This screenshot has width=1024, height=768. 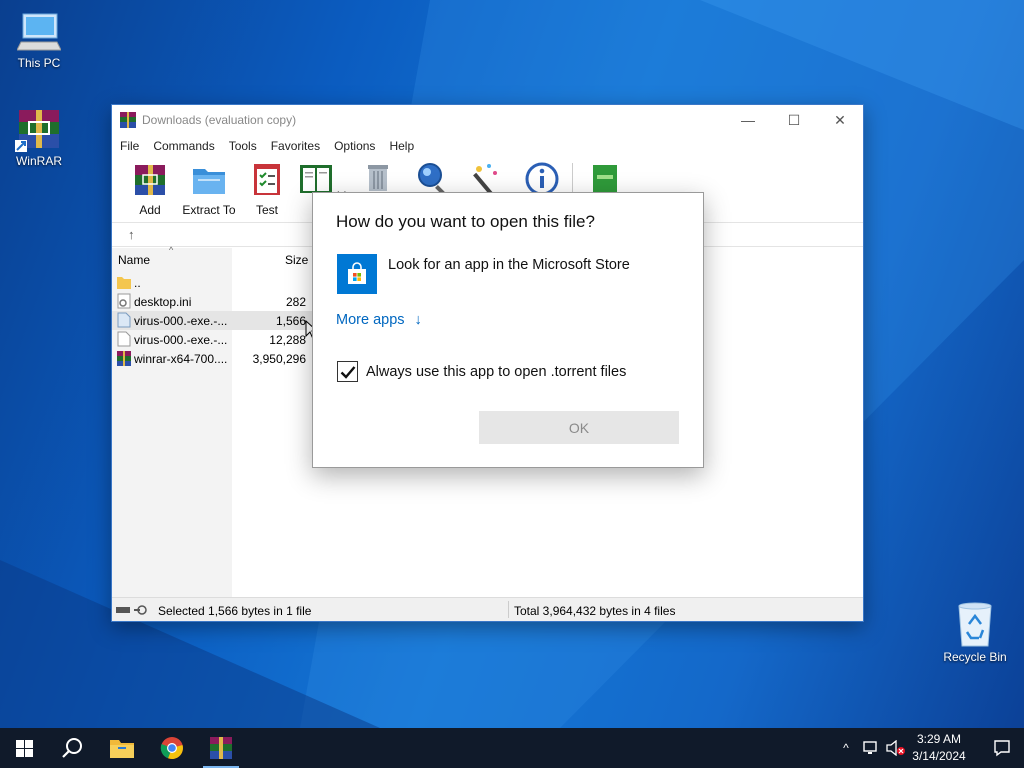 I want to click on menu-options: Options, so click(x=354, y=146).